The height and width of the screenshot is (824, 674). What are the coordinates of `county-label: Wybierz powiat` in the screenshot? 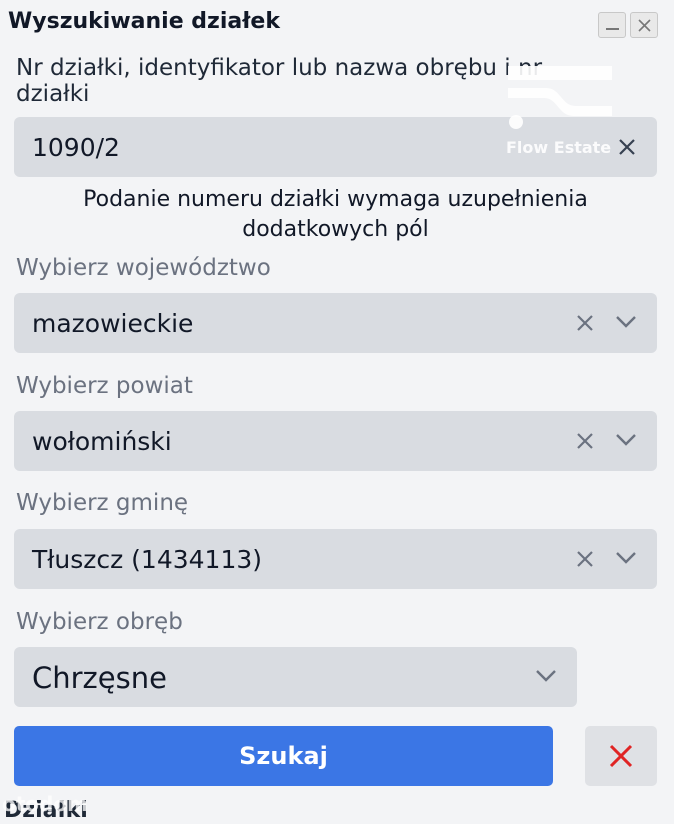 It's located at (104, 386).